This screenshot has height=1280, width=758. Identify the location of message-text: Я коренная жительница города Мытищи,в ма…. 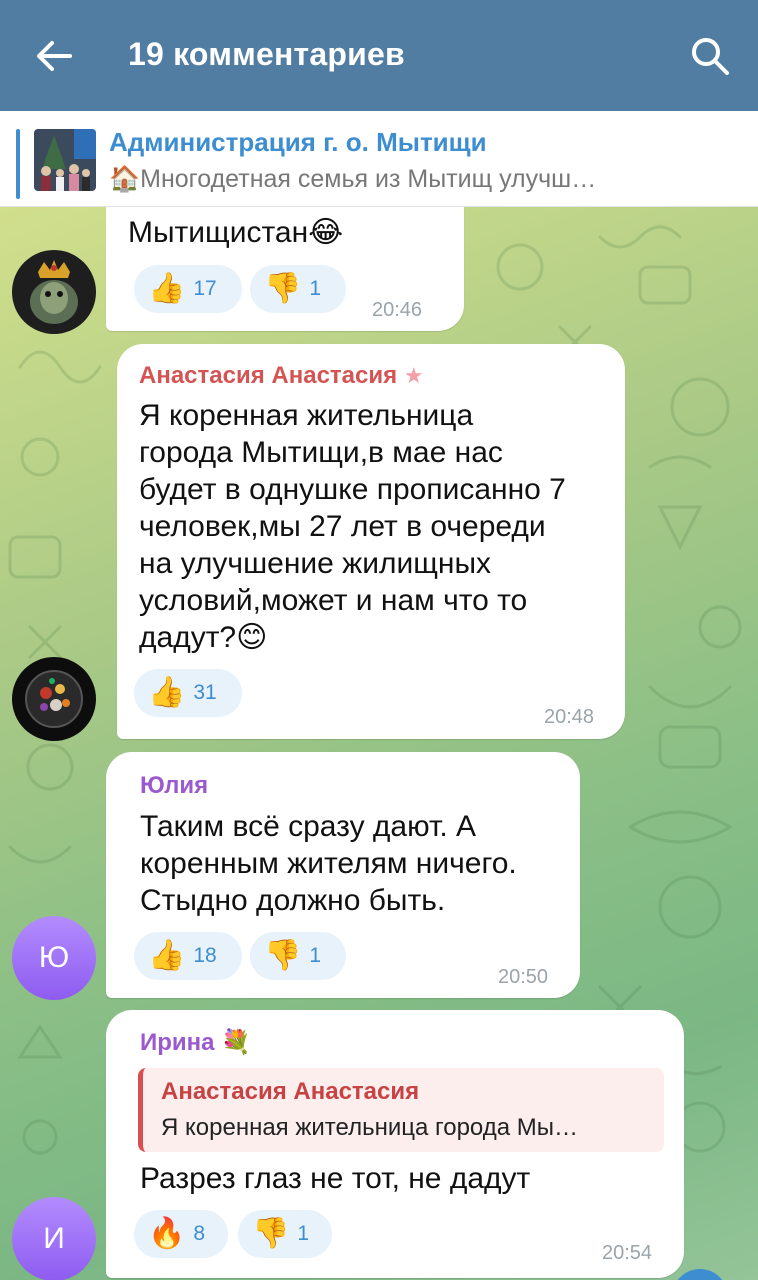
(352, 526).